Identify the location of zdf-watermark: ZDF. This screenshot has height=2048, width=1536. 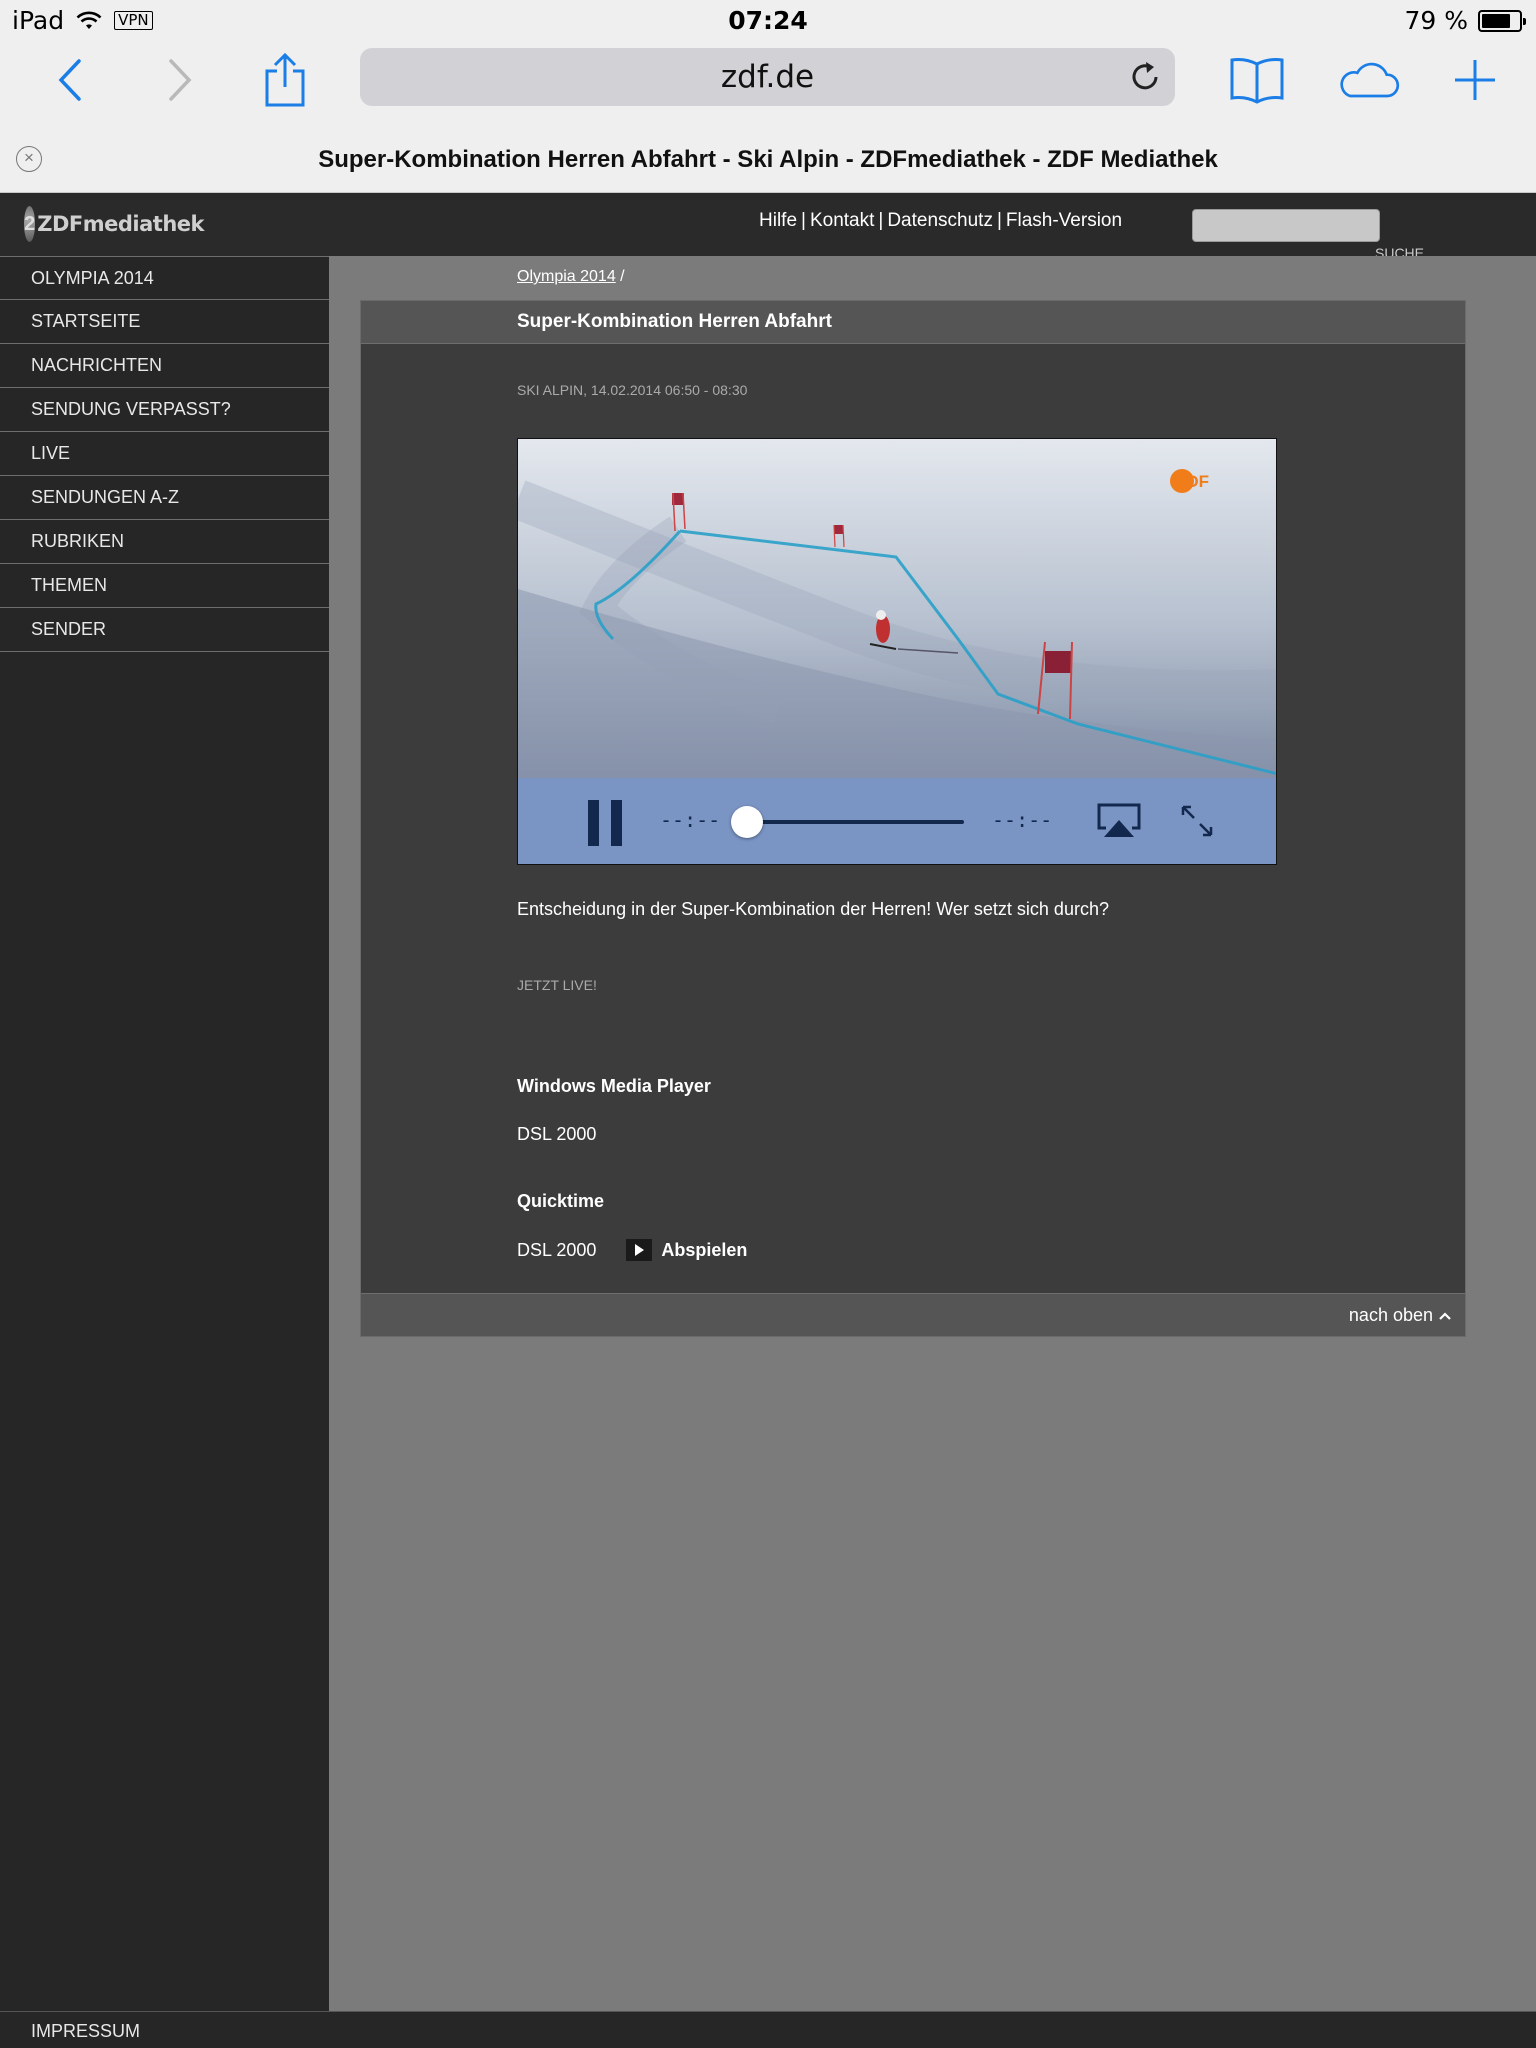
(1189, 481).